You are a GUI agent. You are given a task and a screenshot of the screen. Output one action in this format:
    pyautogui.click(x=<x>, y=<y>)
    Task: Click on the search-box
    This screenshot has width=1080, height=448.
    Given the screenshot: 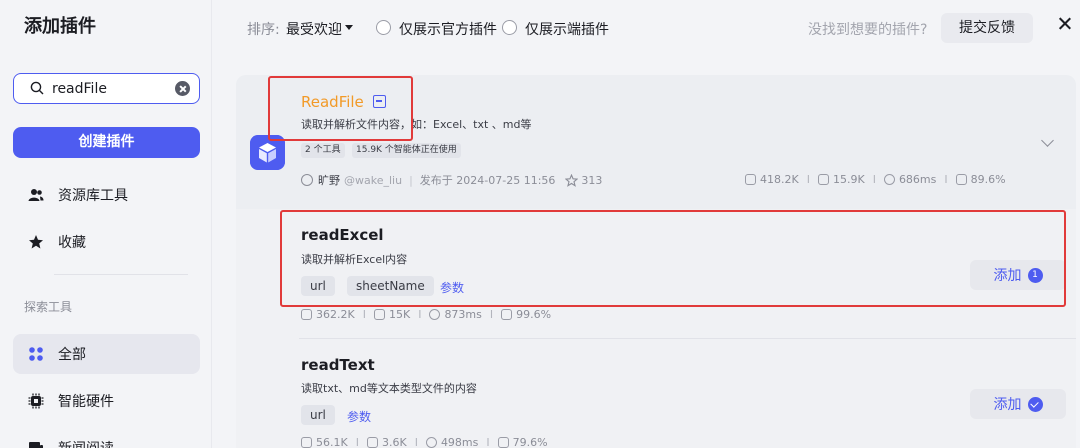 What is the action you would take?
    pyautogui.click(x=106, y=88)
    